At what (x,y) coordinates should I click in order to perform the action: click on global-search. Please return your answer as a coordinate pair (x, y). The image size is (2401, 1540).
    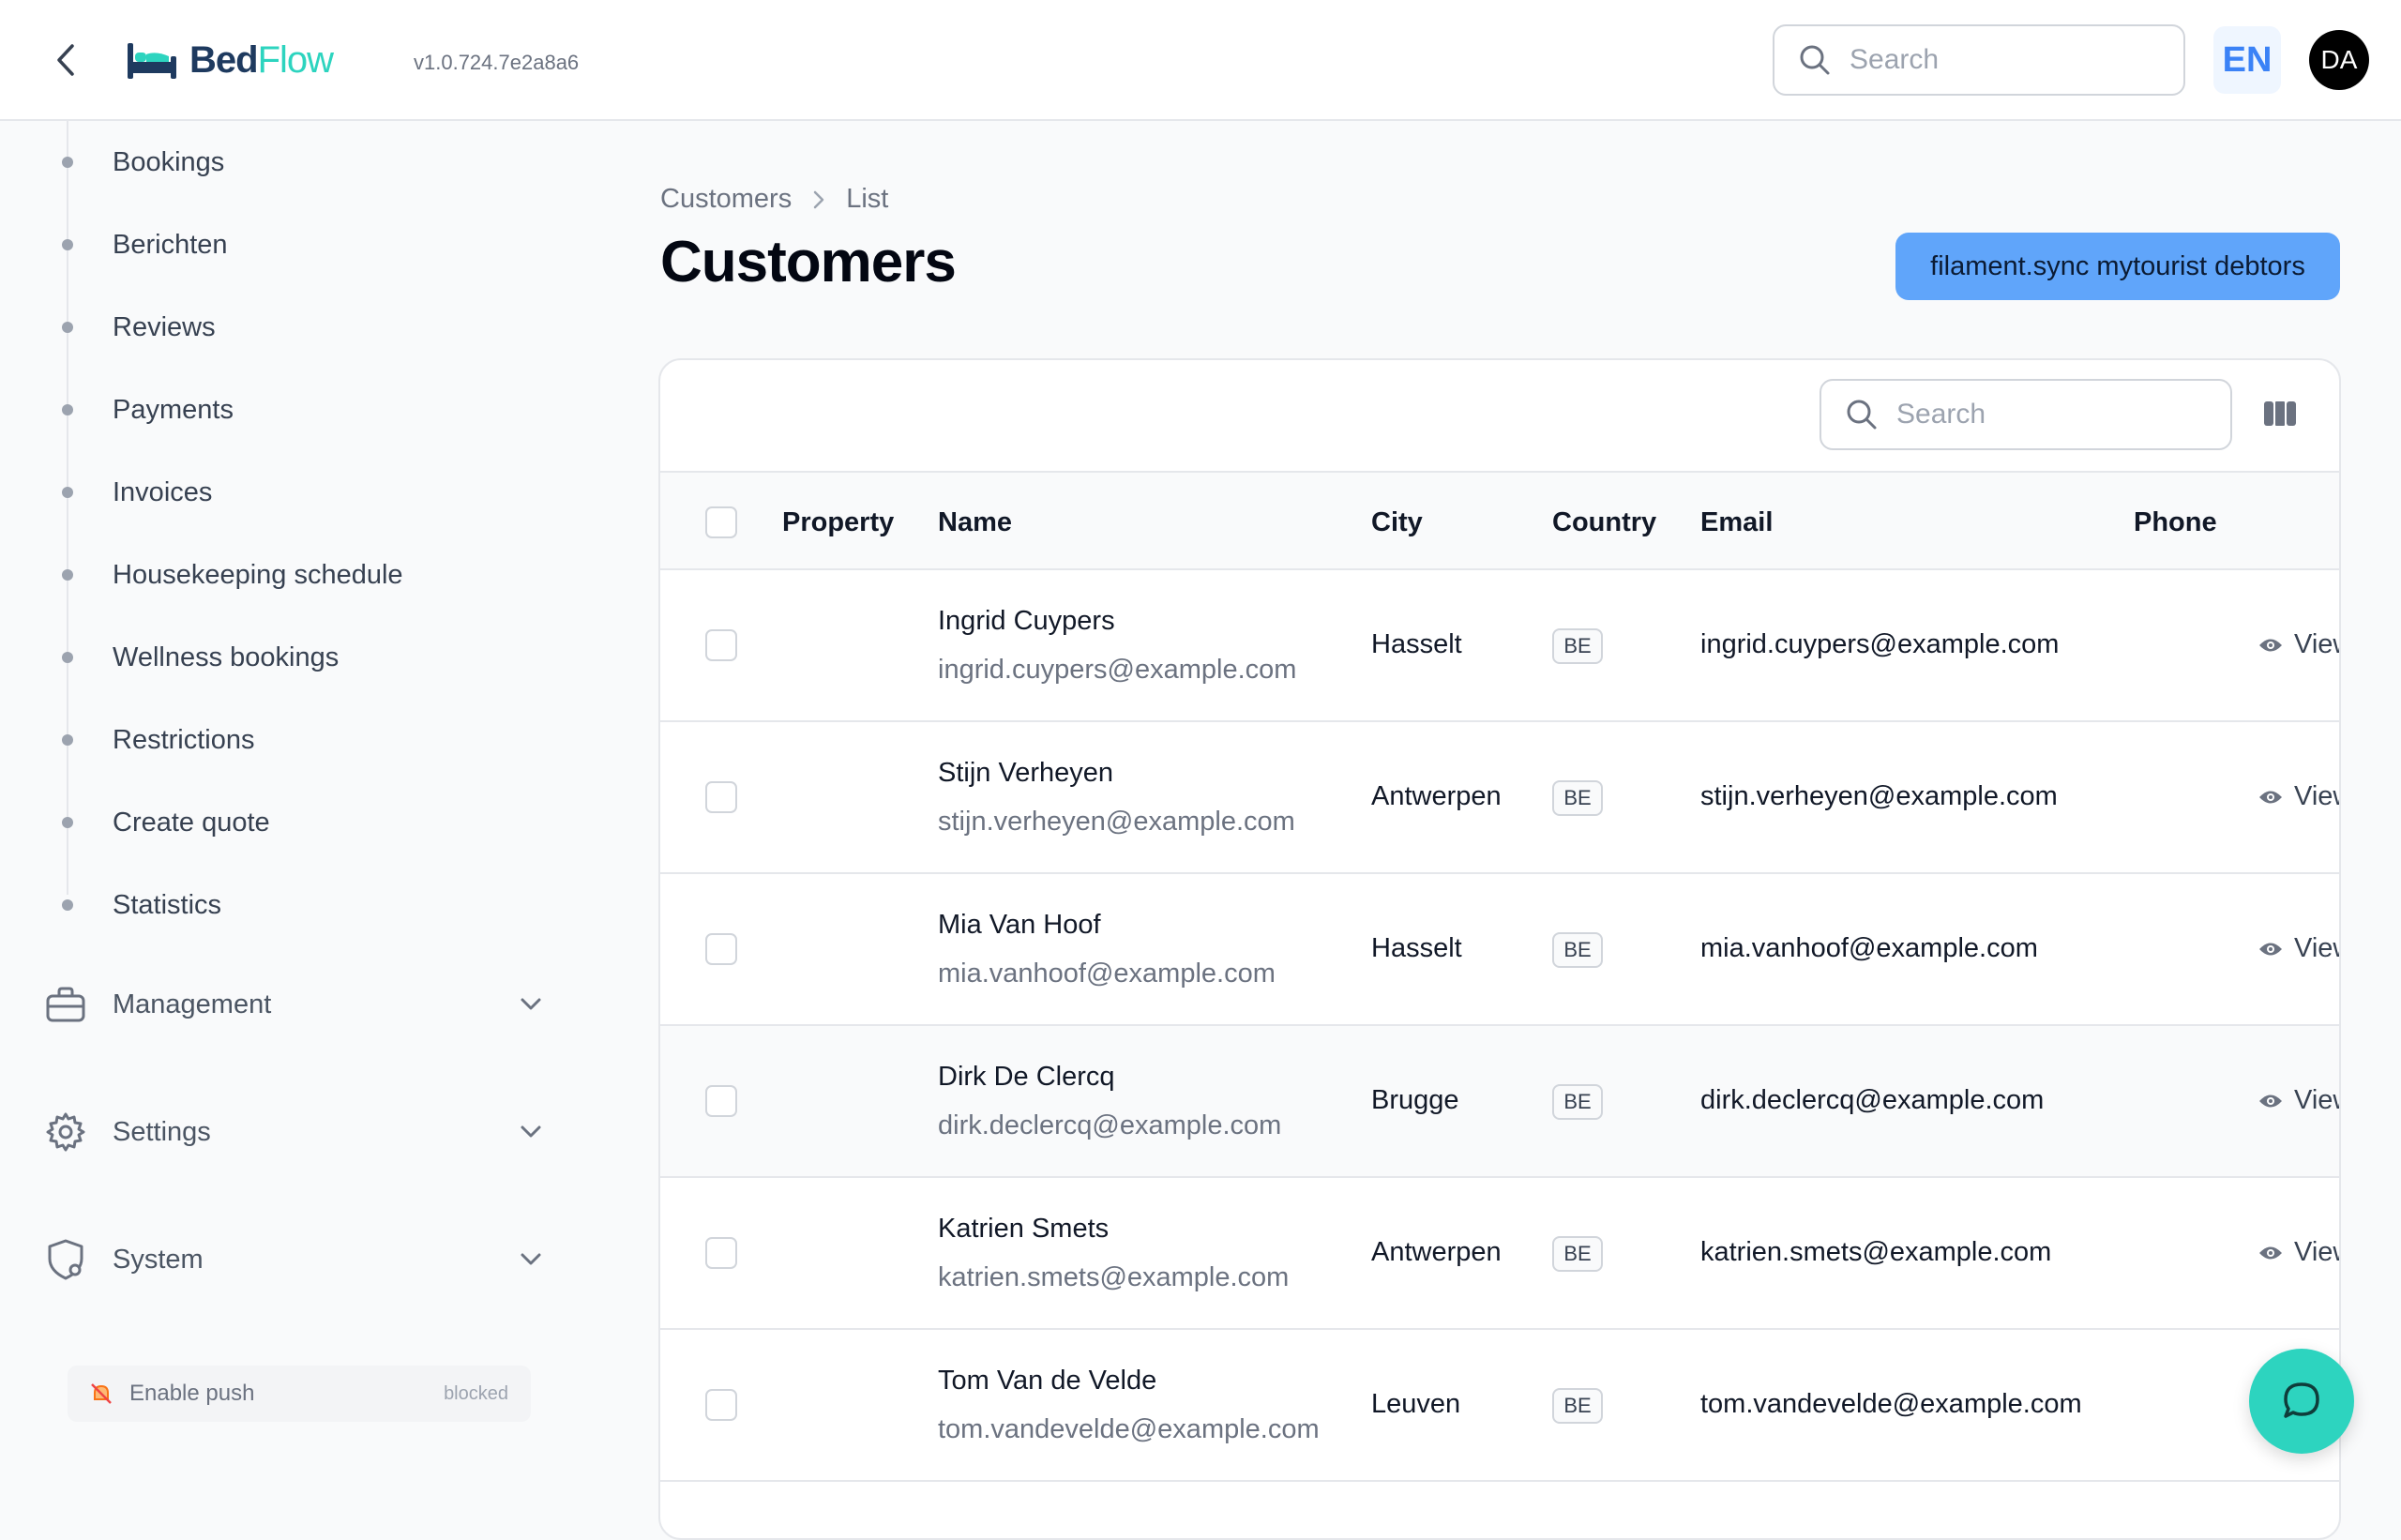
    Looking at the image, I should click on (1979, 60).